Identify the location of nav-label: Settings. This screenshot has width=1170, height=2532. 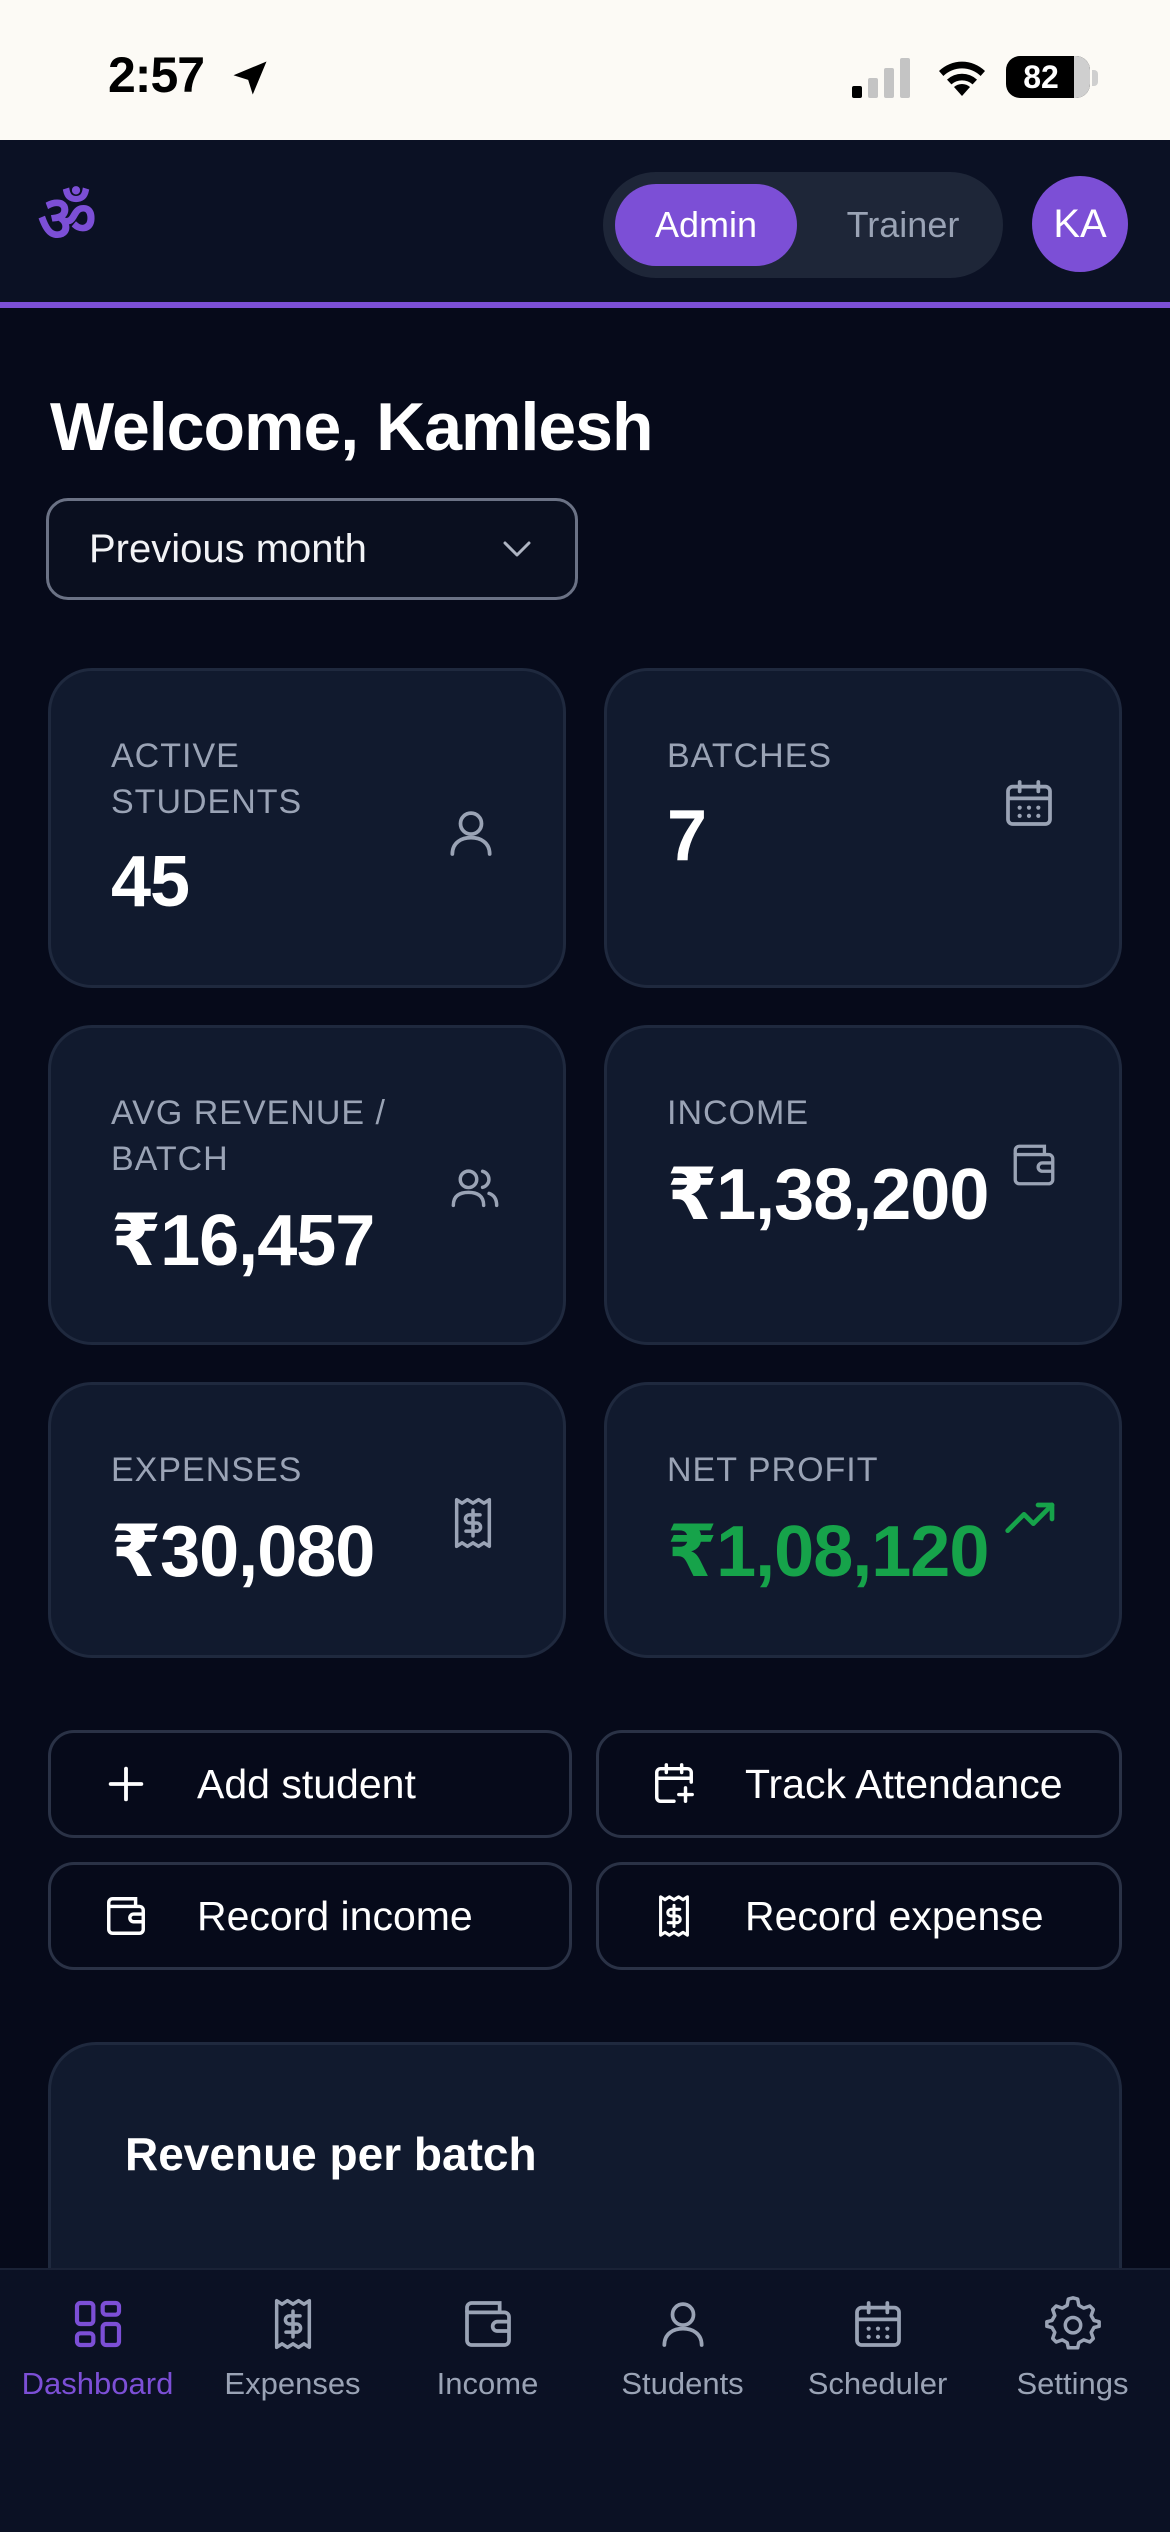
(1072, 2383).